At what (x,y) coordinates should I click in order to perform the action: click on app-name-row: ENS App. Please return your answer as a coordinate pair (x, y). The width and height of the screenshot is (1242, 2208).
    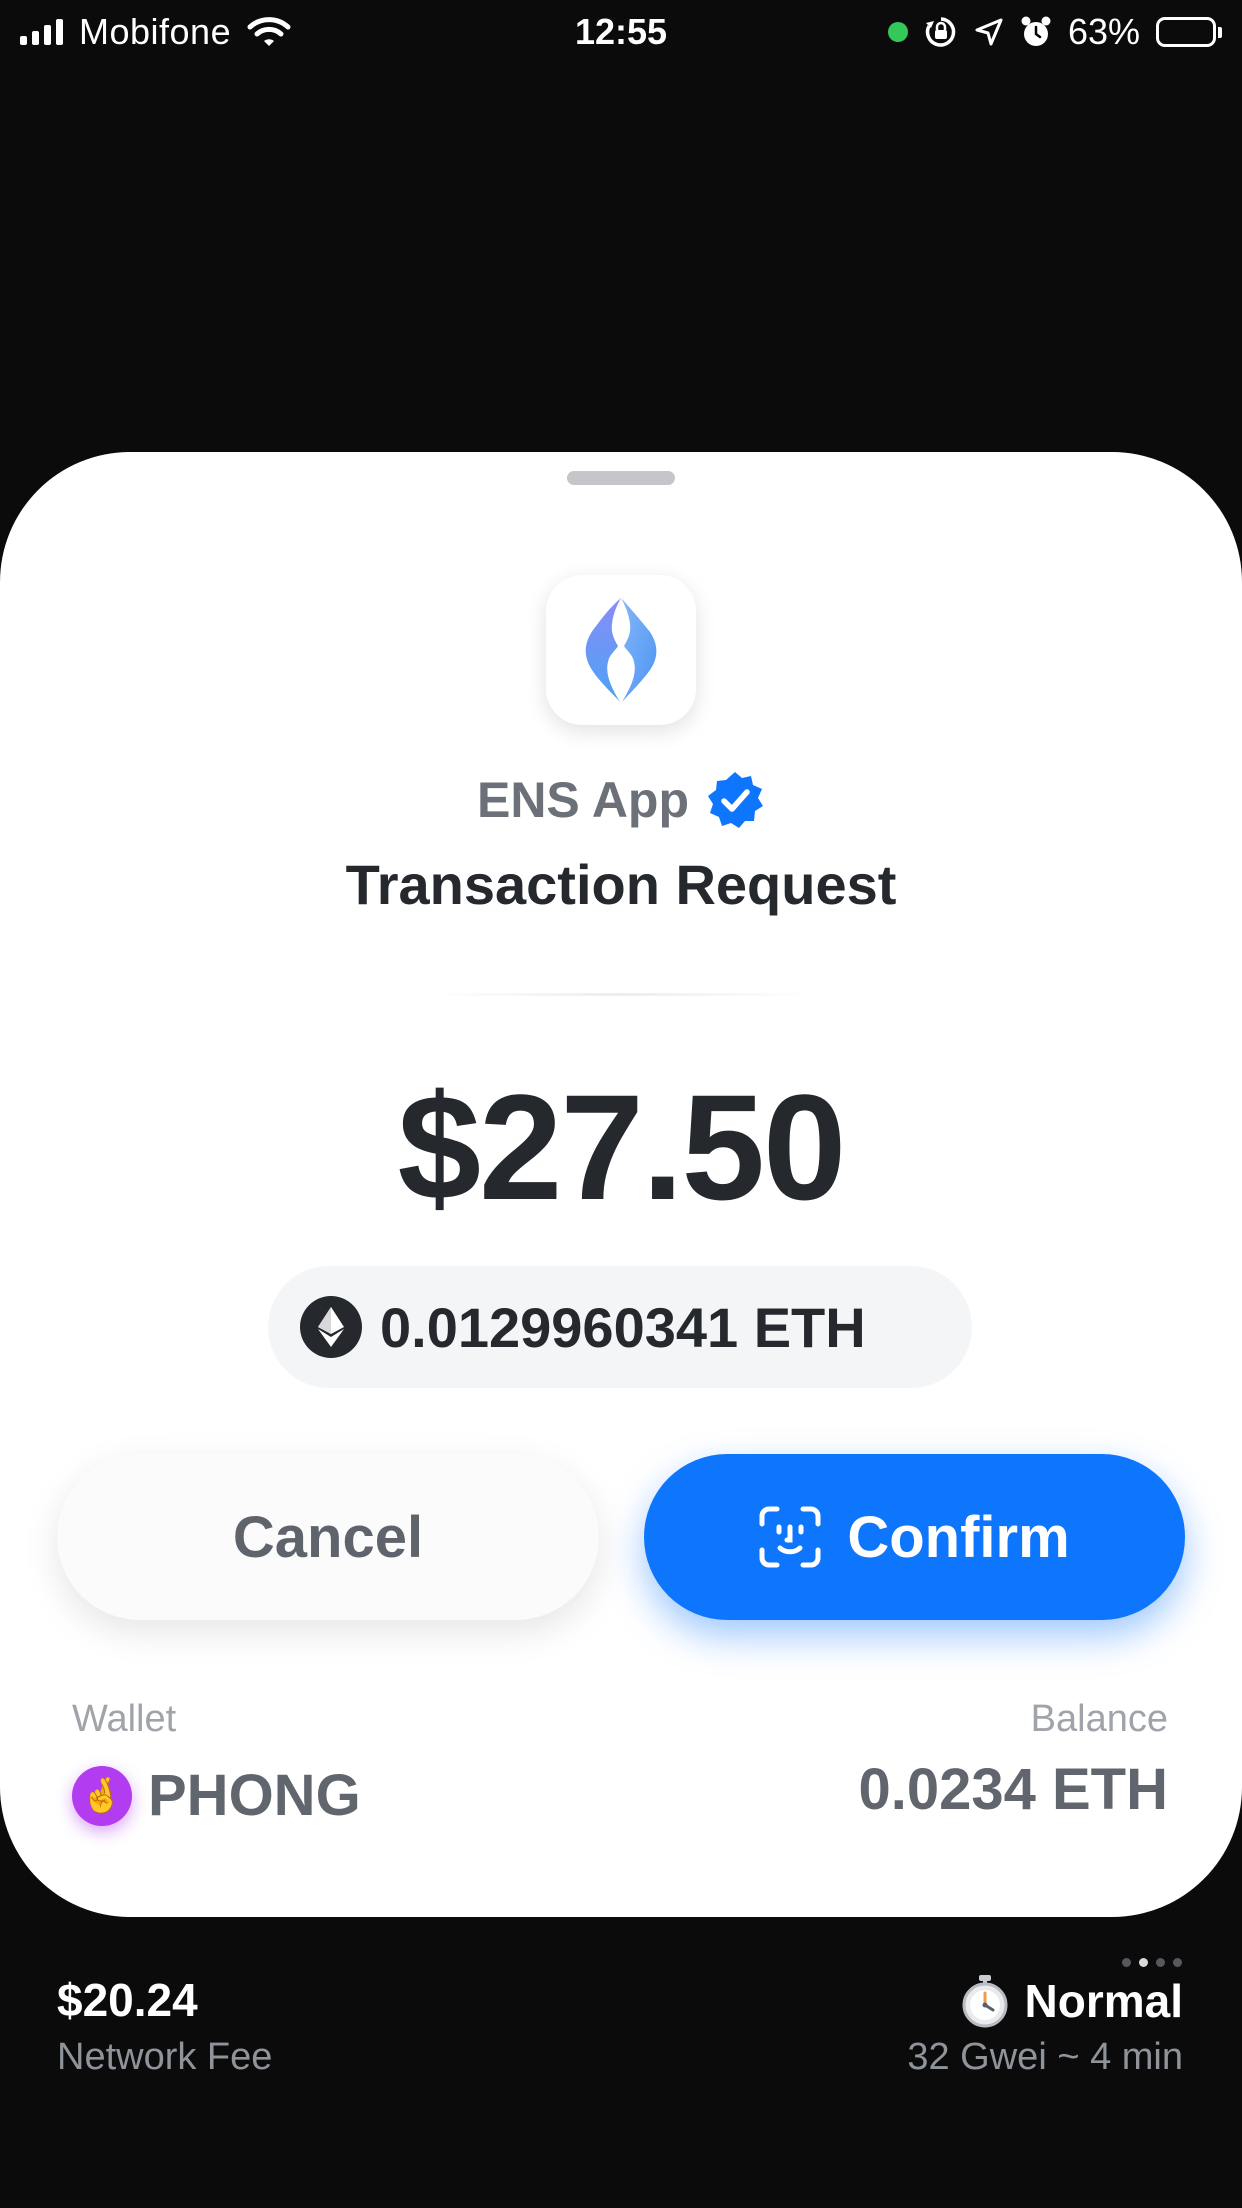
    Looking at the image, I should click on (621, 800).